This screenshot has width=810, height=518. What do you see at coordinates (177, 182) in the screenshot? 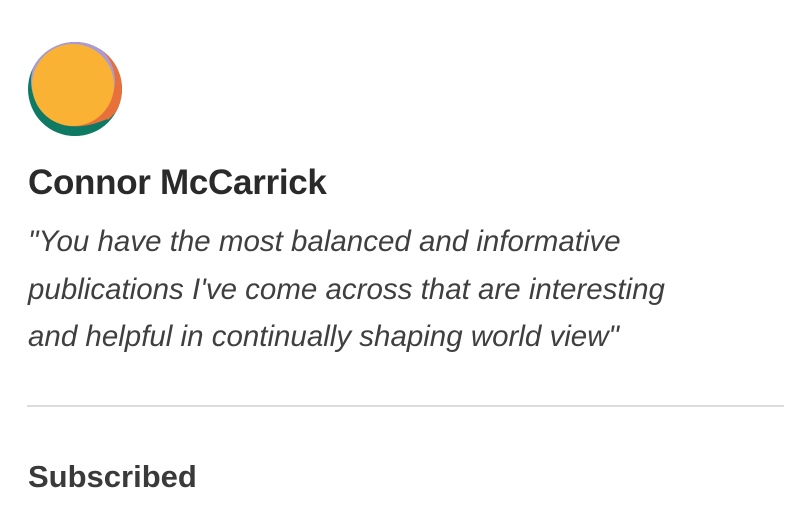
I see `author-name: Connor McCarrick` at bounding box center [177, 182].